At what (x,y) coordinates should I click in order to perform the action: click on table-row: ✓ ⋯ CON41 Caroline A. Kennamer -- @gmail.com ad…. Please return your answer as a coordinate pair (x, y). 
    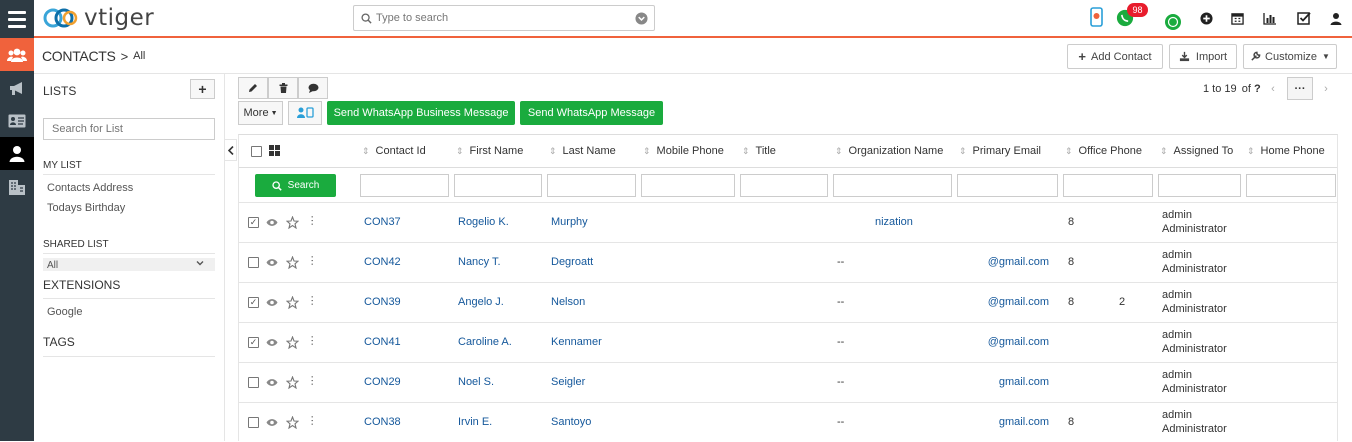
    Looking at the image, I should click on (788, 342).